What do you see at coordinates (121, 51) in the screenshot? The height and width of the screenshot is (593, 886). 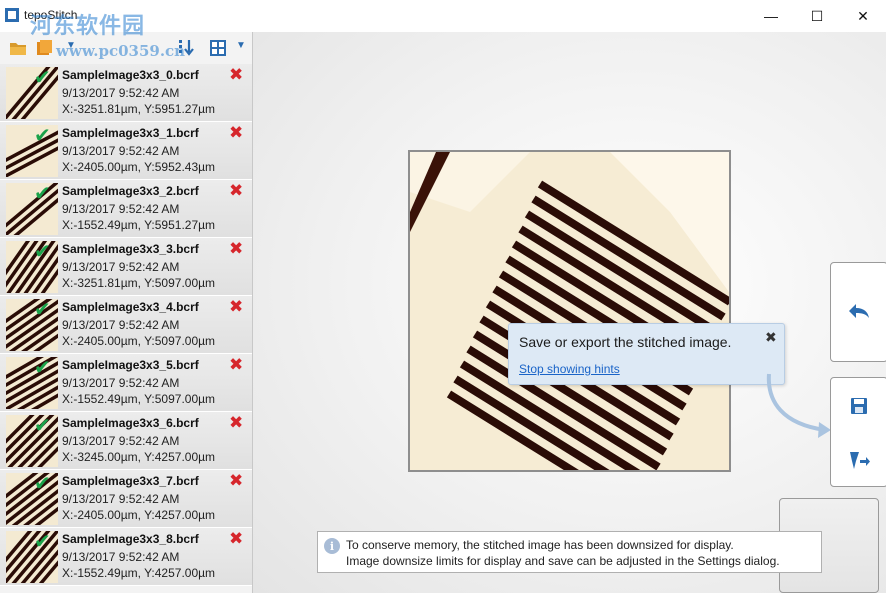 I see `watermark-url: www.pc0359.cn` at bounding box center [121, 51].